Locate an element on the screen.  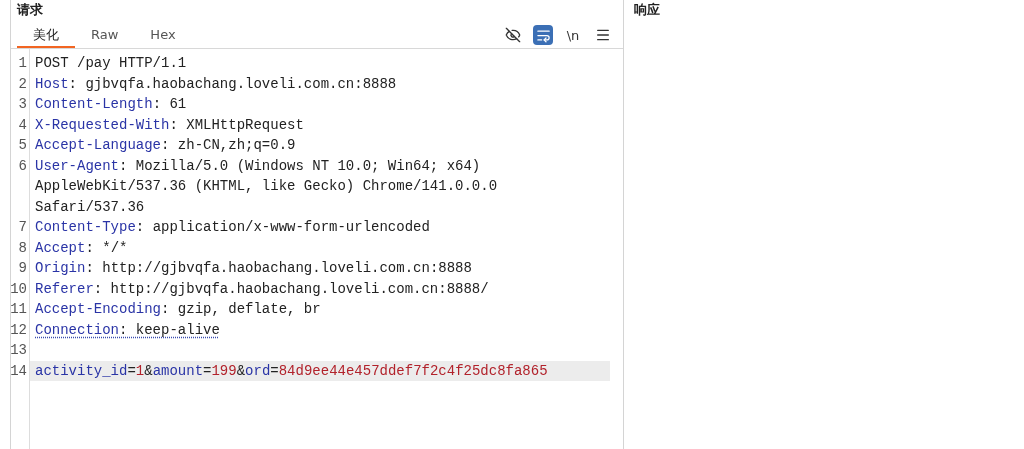
panel-title: 请求 is located at coordinates (29, 10).